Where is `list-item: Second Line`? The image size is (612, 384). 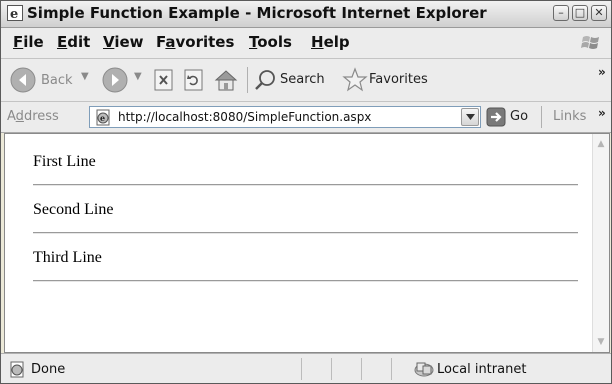
list-item: Second Line is located at coordinates (299, 214).